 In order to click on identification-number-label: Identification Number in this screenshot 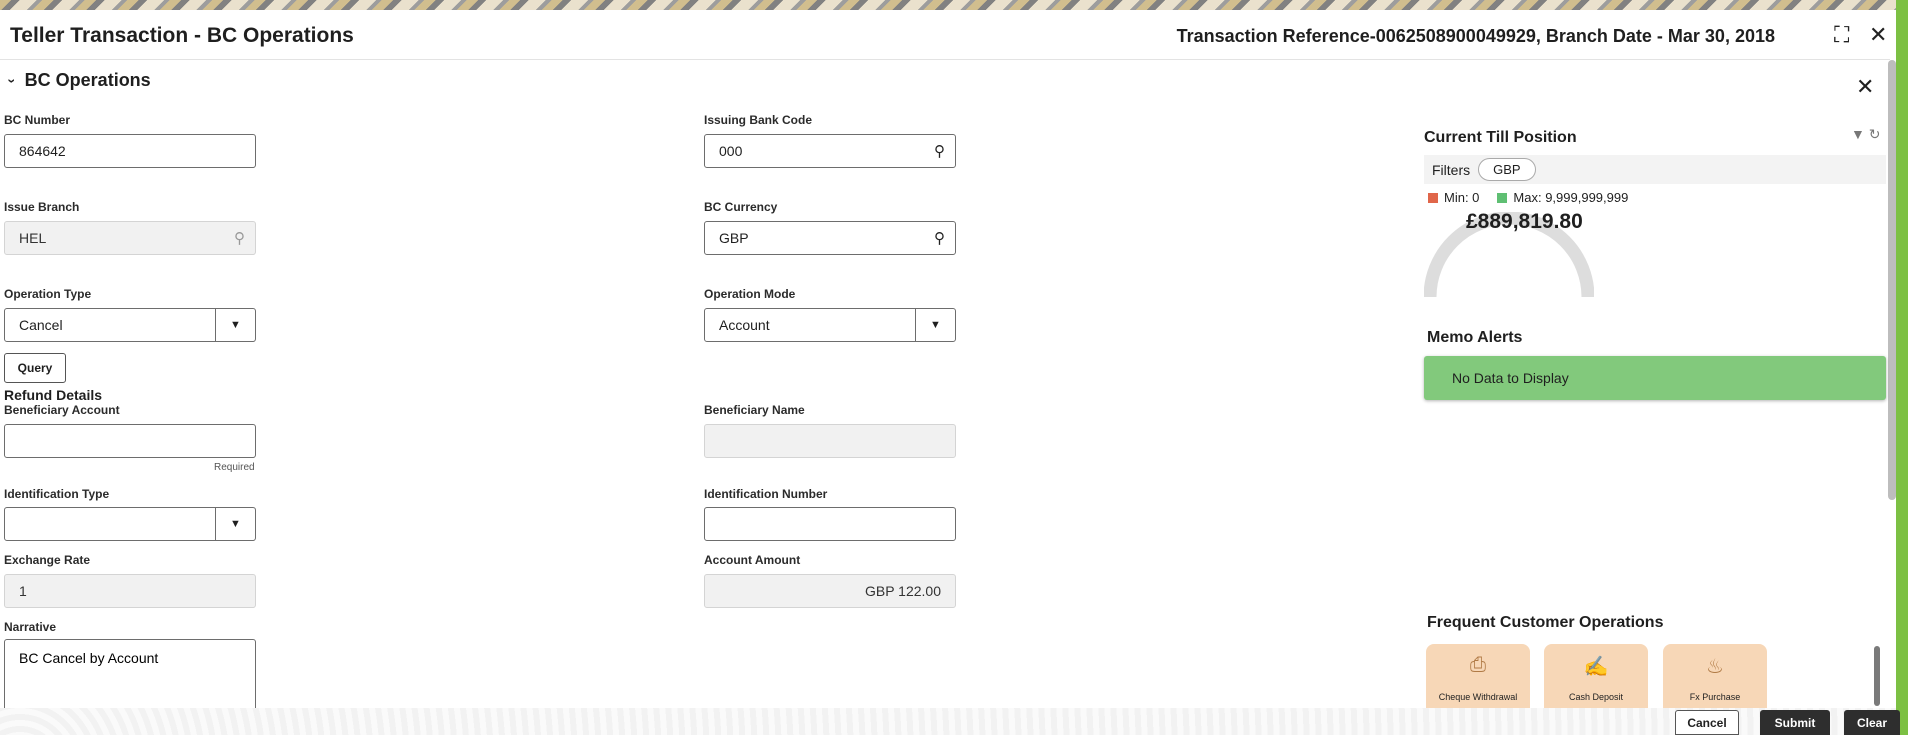, I will do `click(766, 494)`.